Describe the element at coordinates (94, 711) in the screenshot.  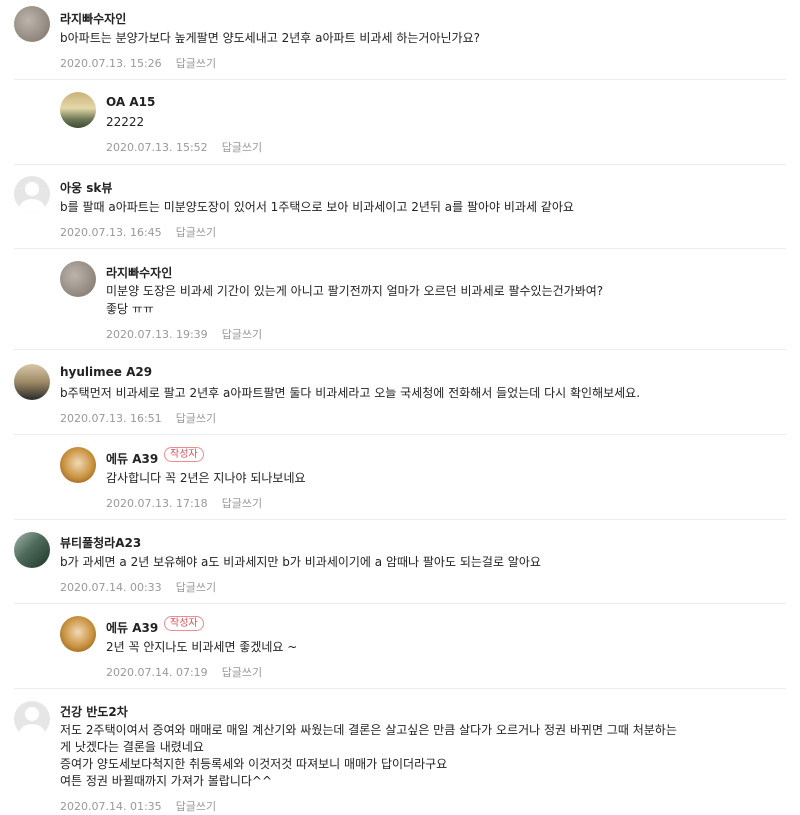
I see `comment-author: 건강 반도2차` at that location.